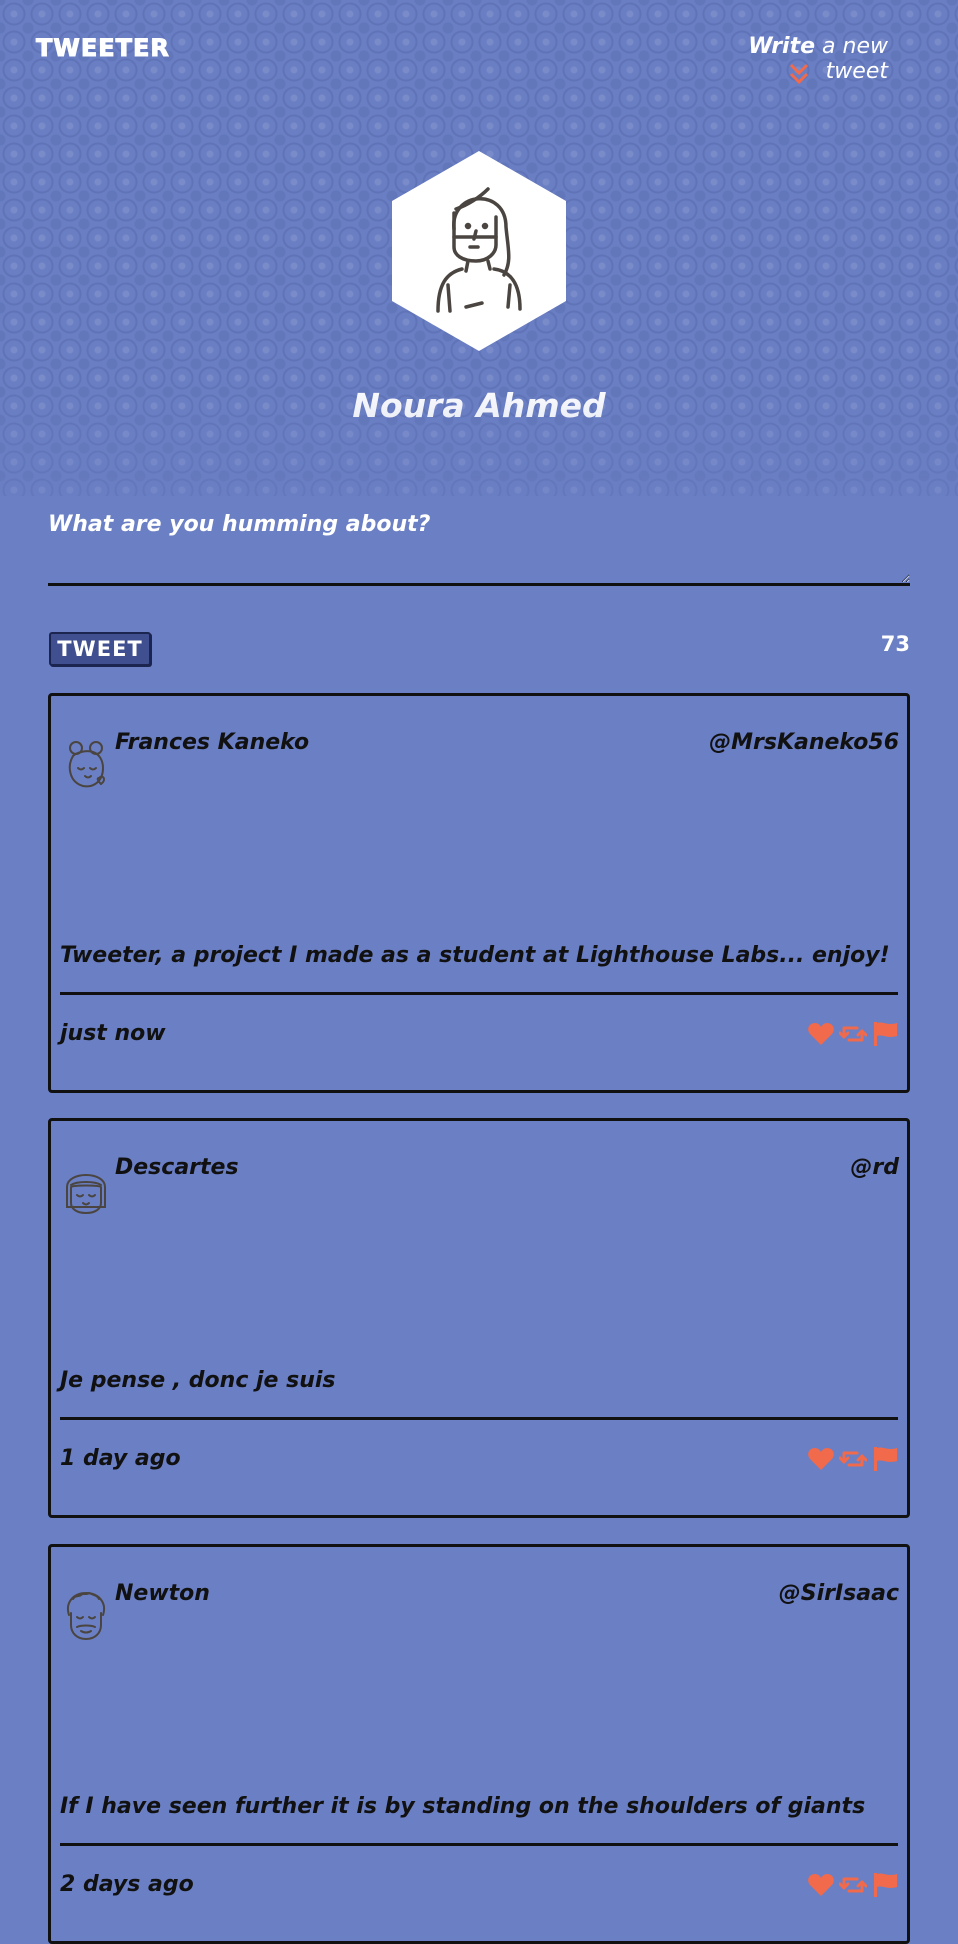 Image resolution: width=958 pixels, height=1944 pixels. I want to click on tweet-author-name: Frances Kaneko, so click(212, 742).